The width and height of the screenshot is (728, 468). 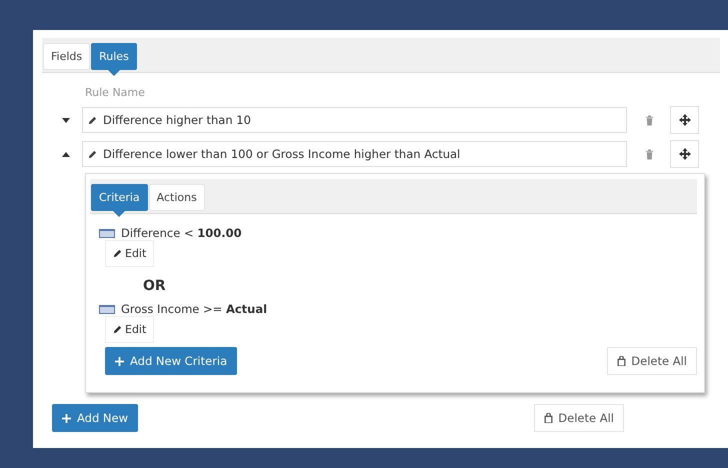 I want to click on tab: Criteria, so click(x=119, y=197).